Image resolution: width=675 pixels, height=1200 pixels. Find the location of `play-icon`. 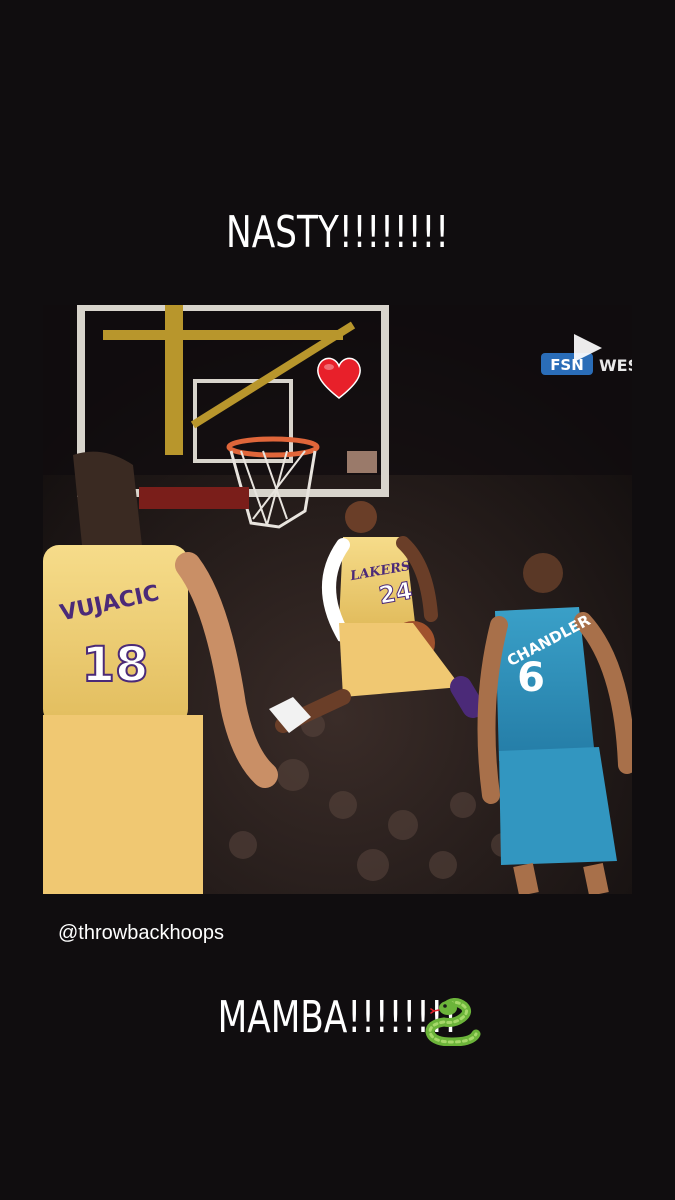

play-icon is located at coordinates (588, 348).